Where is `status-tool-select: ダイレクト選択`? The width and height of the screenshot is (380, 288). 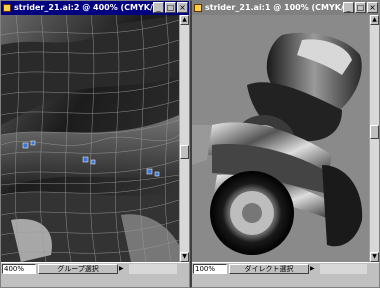
status-tool-select: ダイレクト選択 is located at coordinates (269, 269).